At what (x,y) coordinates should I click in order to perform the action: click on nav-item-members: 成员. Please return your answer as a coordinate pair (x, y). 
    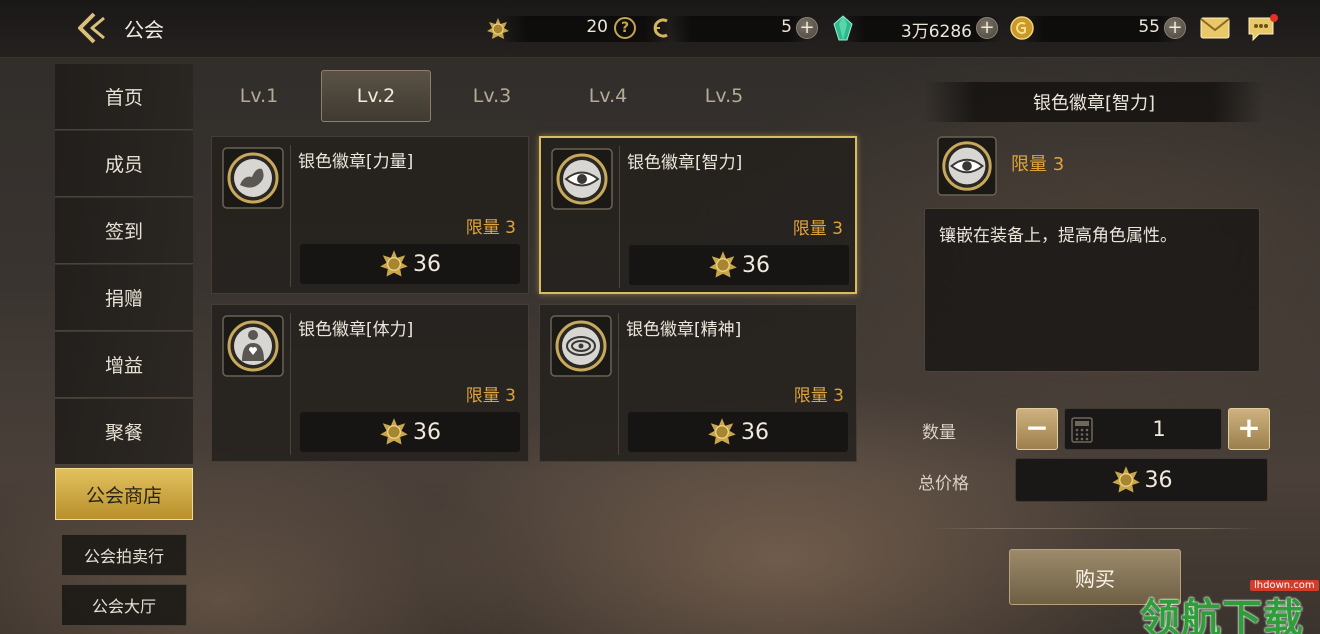
    Looking at the image, I should click on (124, 164).